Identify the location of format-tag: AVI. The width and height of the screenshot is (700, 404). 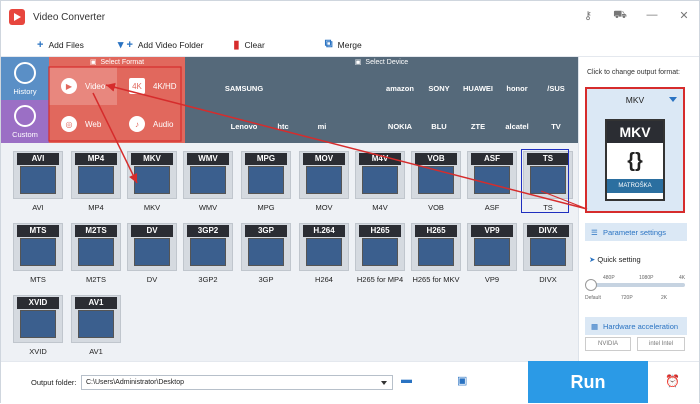
(38, 159).